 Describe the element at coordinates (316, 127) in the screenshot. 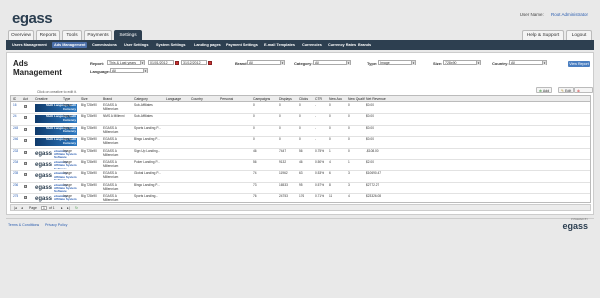

I see `cell-ctr: -` at that location.